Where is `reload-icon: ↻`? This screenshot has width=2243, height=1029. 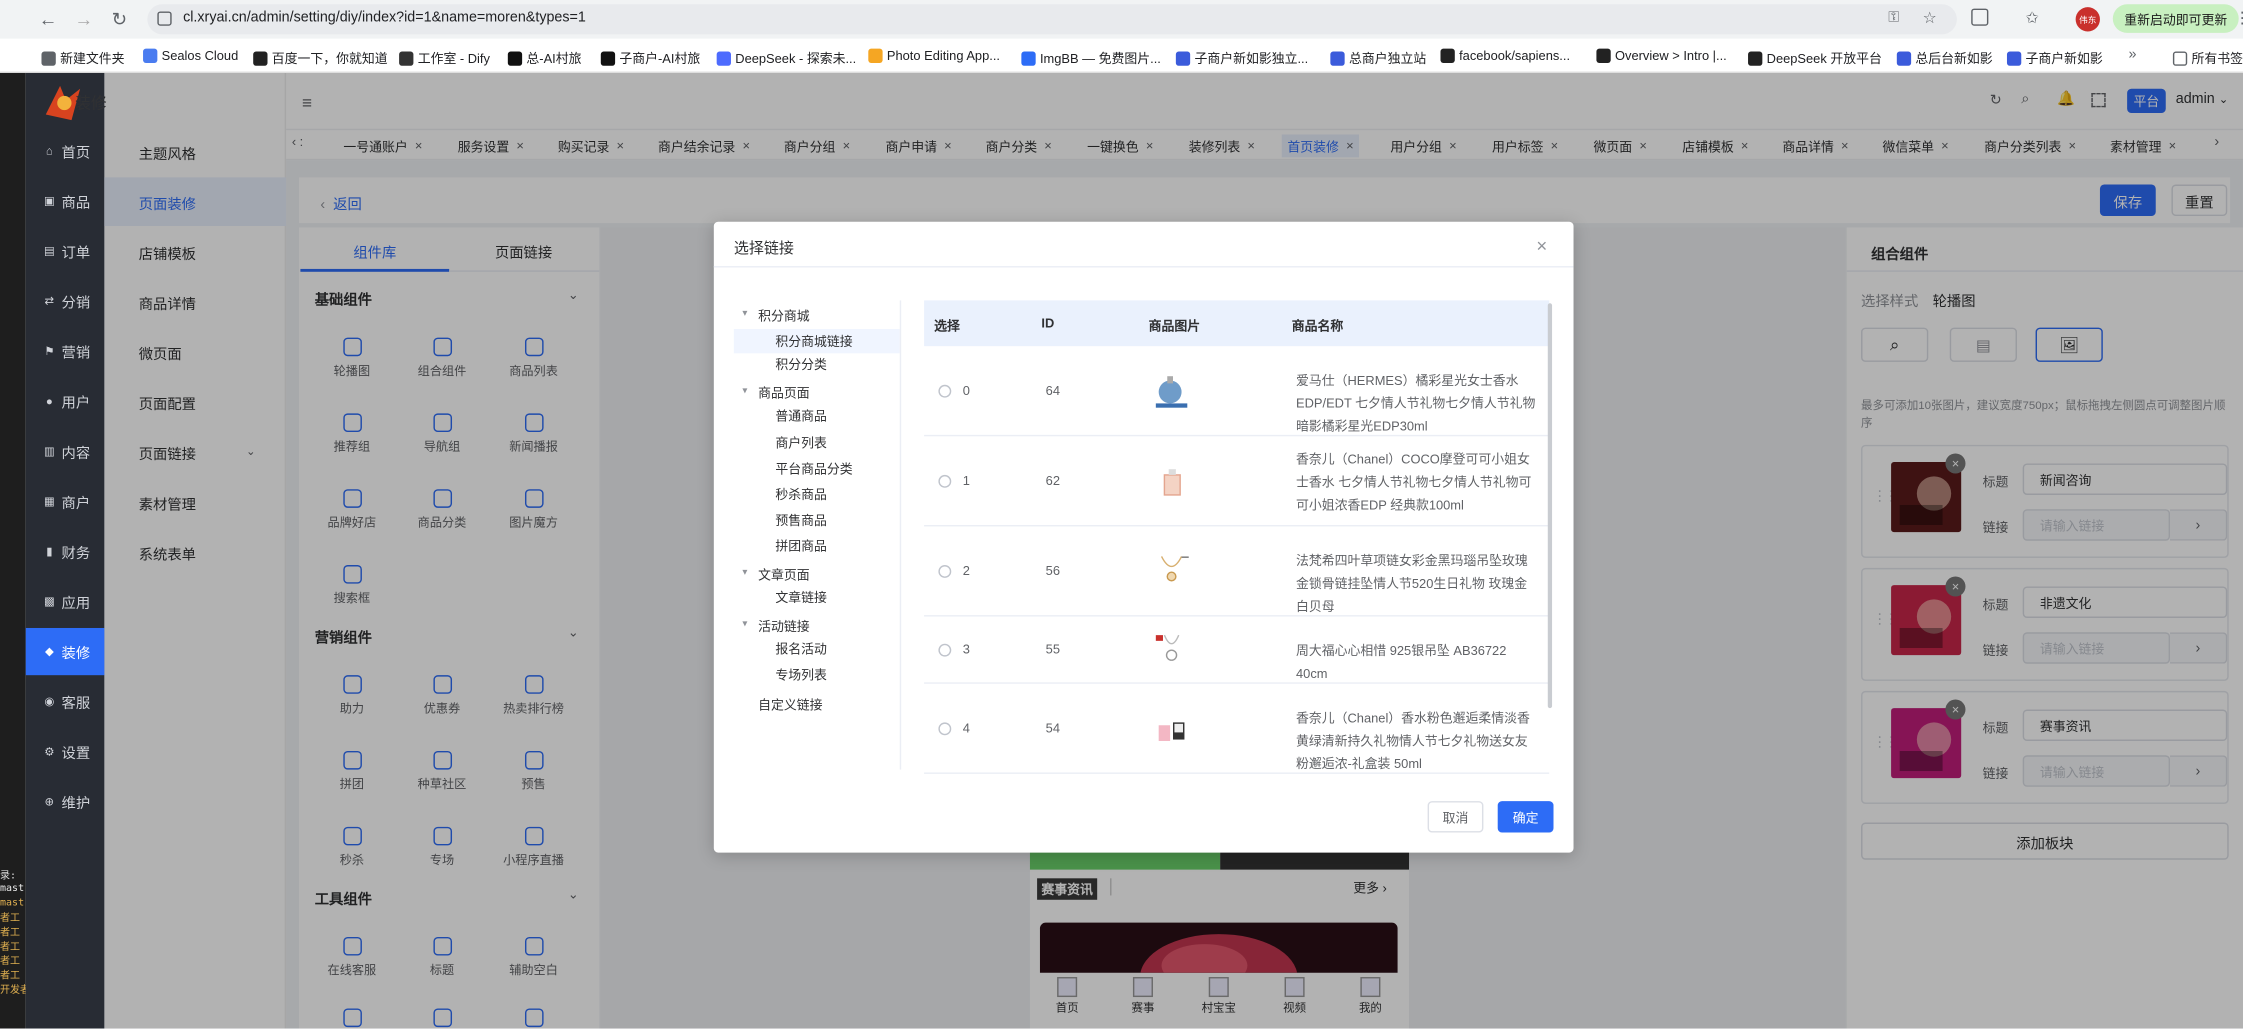 reload-icon: ↻ is located at coordinates (119, 19).